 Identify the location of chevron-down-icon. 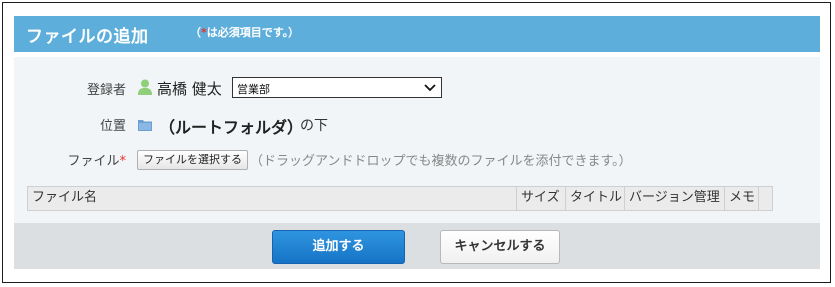
(430, 88).